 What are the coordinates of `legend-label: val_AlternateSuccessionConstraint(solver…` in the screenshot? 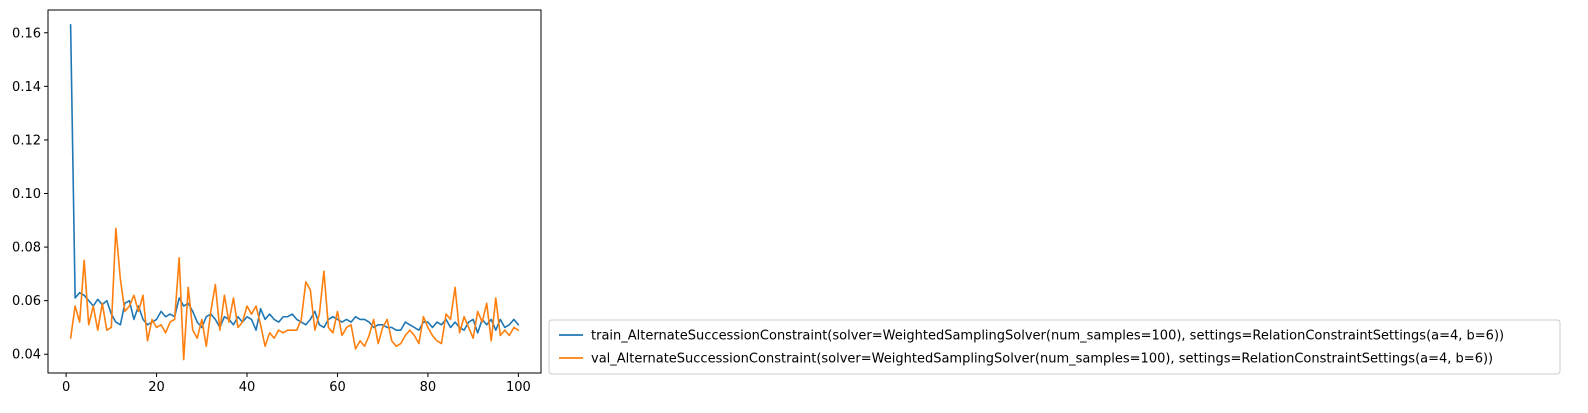 It's located at (1042, 359).